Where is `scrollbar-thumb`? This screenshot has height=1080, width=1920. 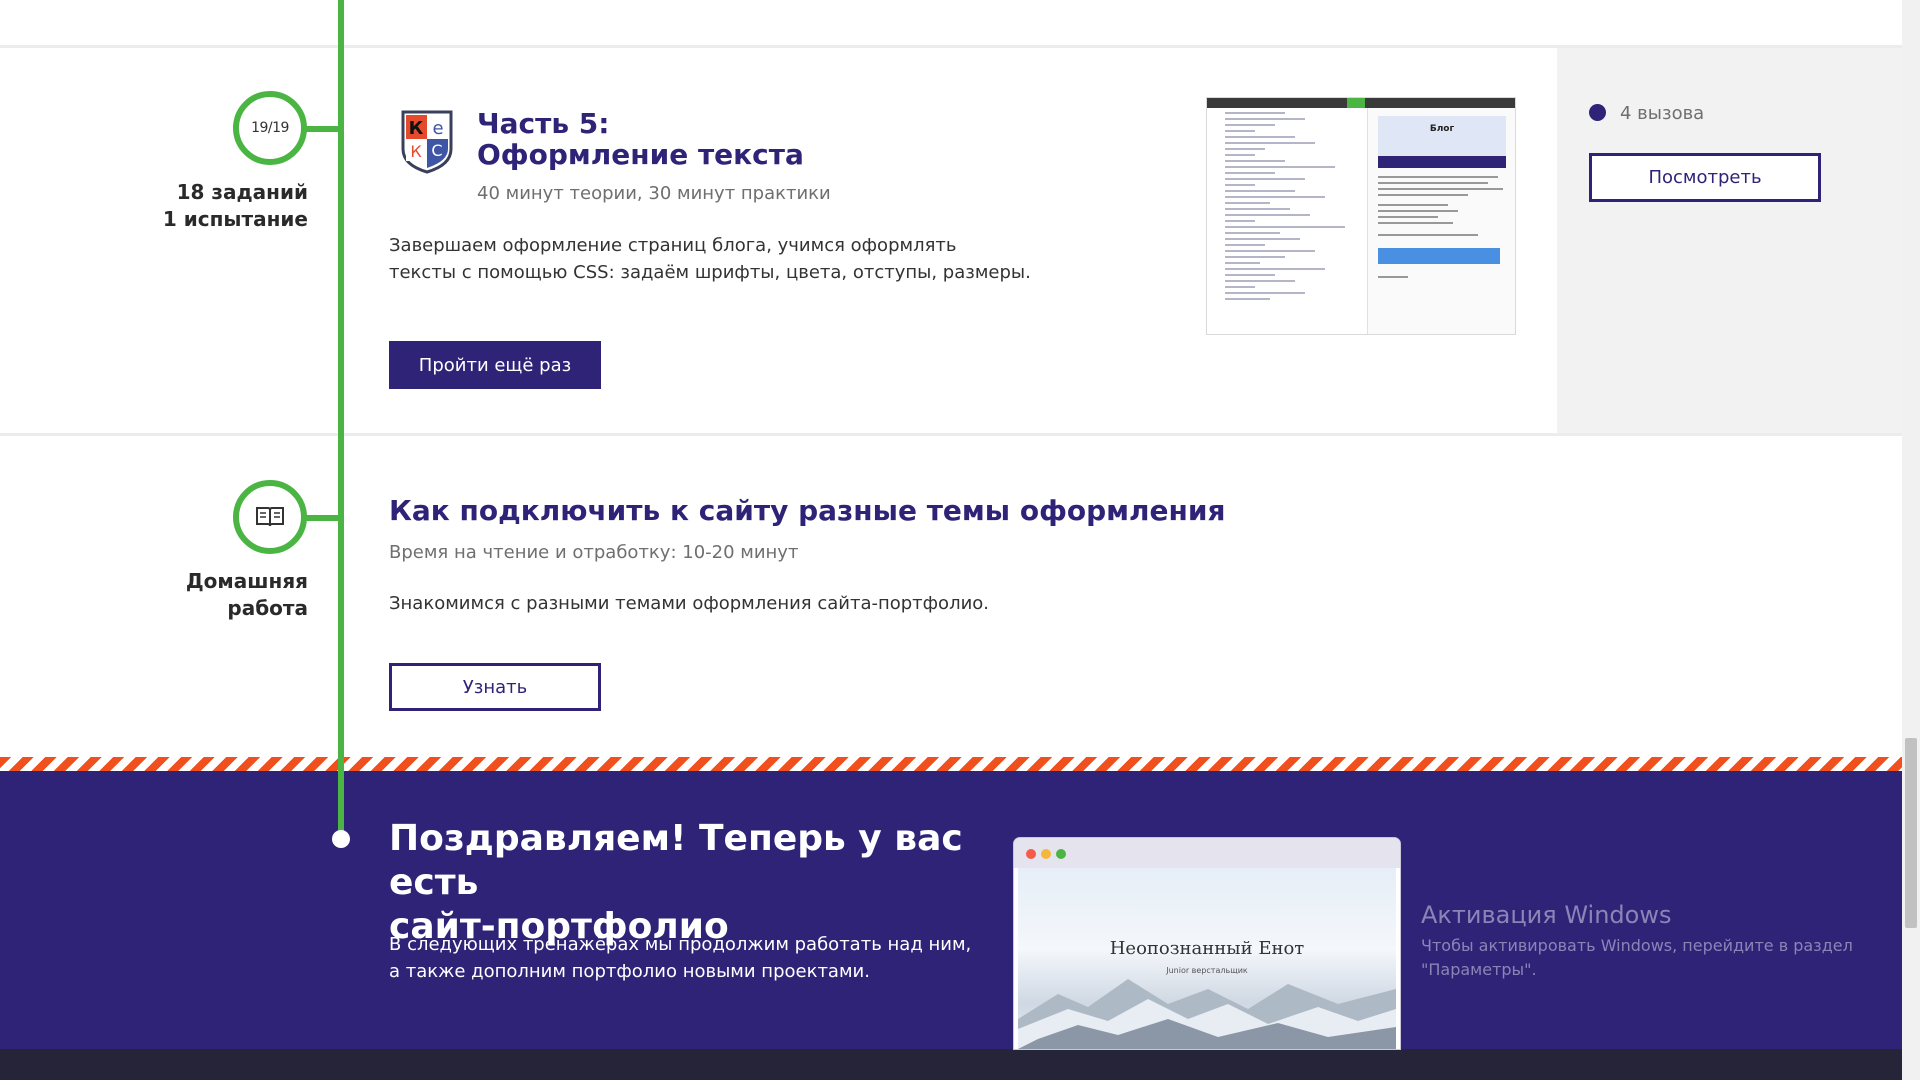 scrollbar-thumb is located at coordinates (1911, 833).